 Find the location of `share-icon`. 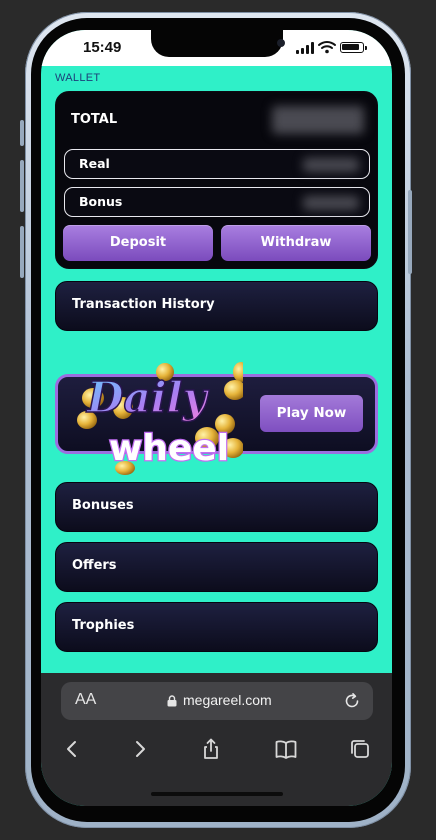

share-icon is located at coordinates (211, 749).